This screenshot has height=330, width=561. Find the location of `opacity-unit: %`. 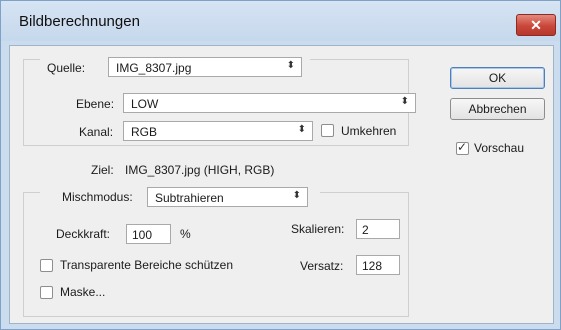

opacity-unit: % is located at coordinates (185, 234).